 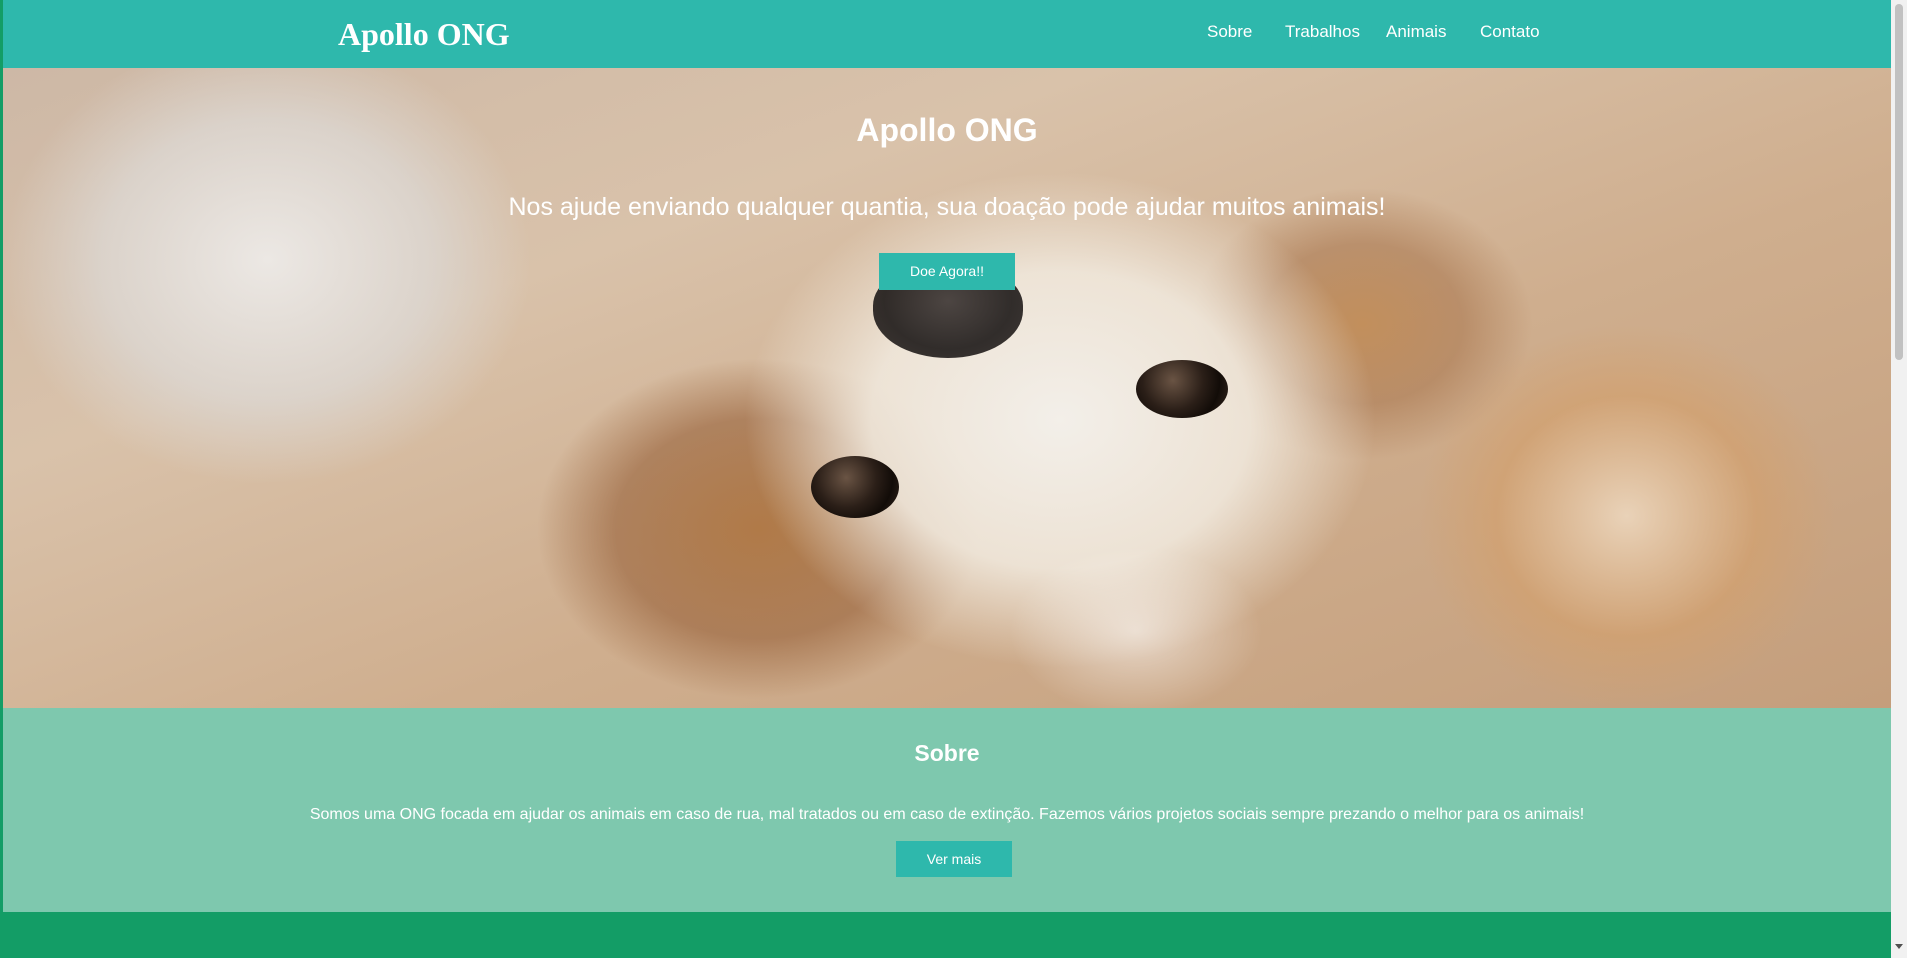 What do you see at coordinates (947, 130) in the screenshot?
I see `hero-title: Apollo ONG` at bounding box center [947, 130].